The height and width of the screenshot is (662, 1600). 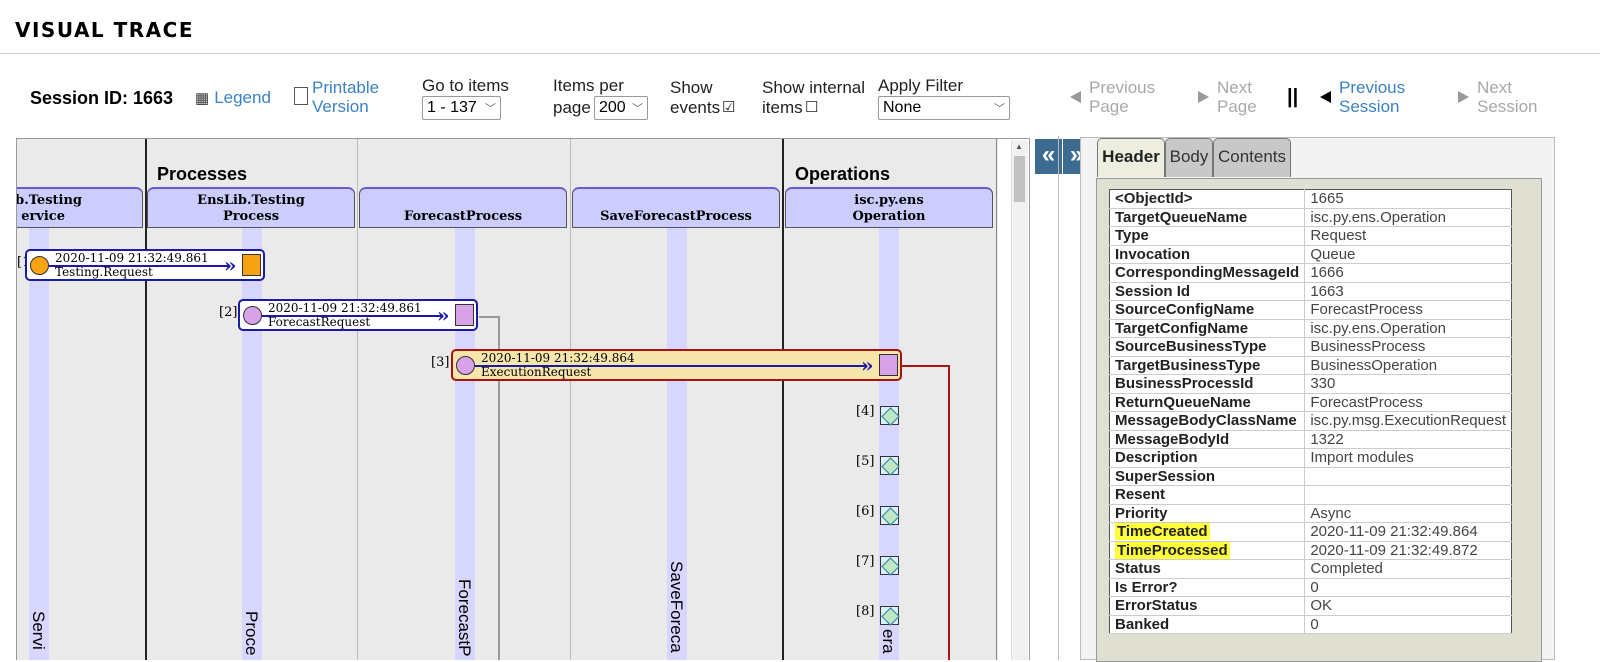 I want to click on property-value: 1663, so click(x=1408, y=291).